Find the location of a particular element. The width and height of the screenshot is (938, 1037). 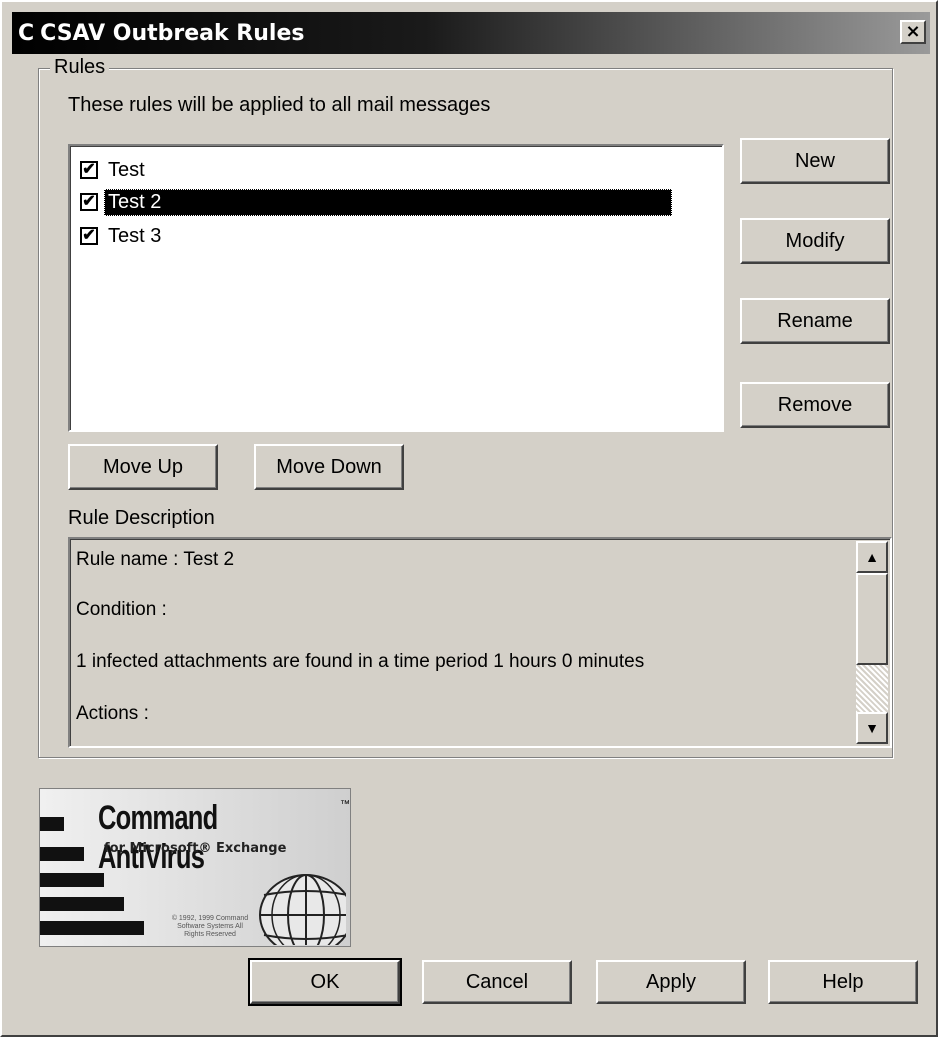

actions-label: Actions : is located at coordinates (112, 713).